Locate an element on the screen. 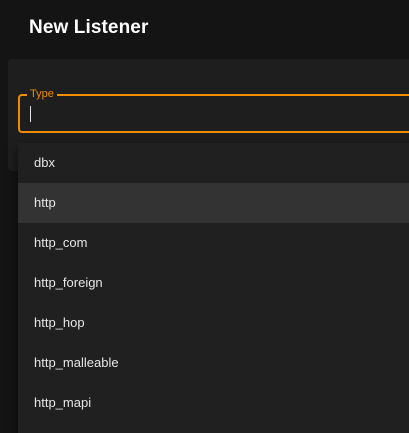  option-http-mapi: http_mapi is located at coordinates (213, 403).